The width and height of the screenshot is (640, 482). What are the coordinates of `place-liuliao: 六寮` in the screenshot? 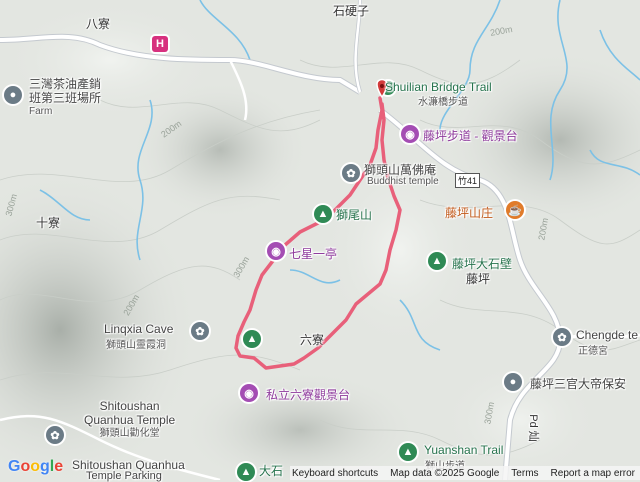 It's located at (312, 340).